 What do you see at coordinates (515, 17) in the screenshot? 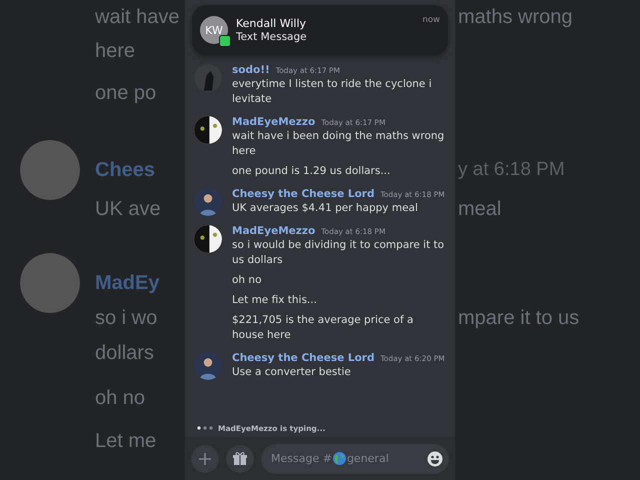
I see `message-text: maths wrong` at bounding box center [515, 17].